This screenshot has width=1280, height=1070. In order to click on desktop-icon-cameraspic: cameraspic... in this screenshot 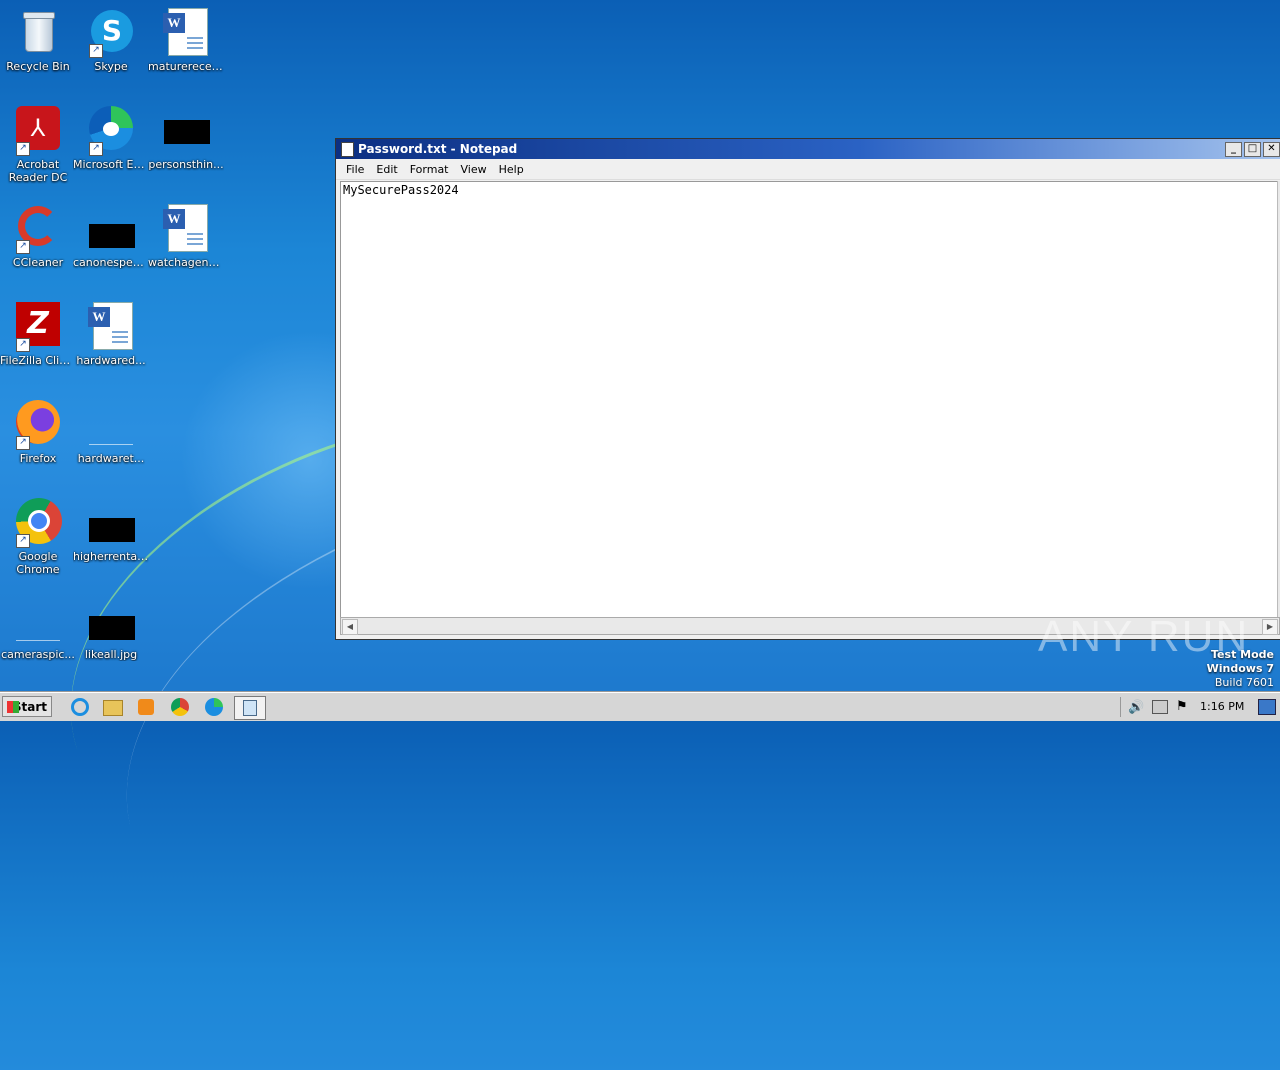, I will do `click(38, 628)`.